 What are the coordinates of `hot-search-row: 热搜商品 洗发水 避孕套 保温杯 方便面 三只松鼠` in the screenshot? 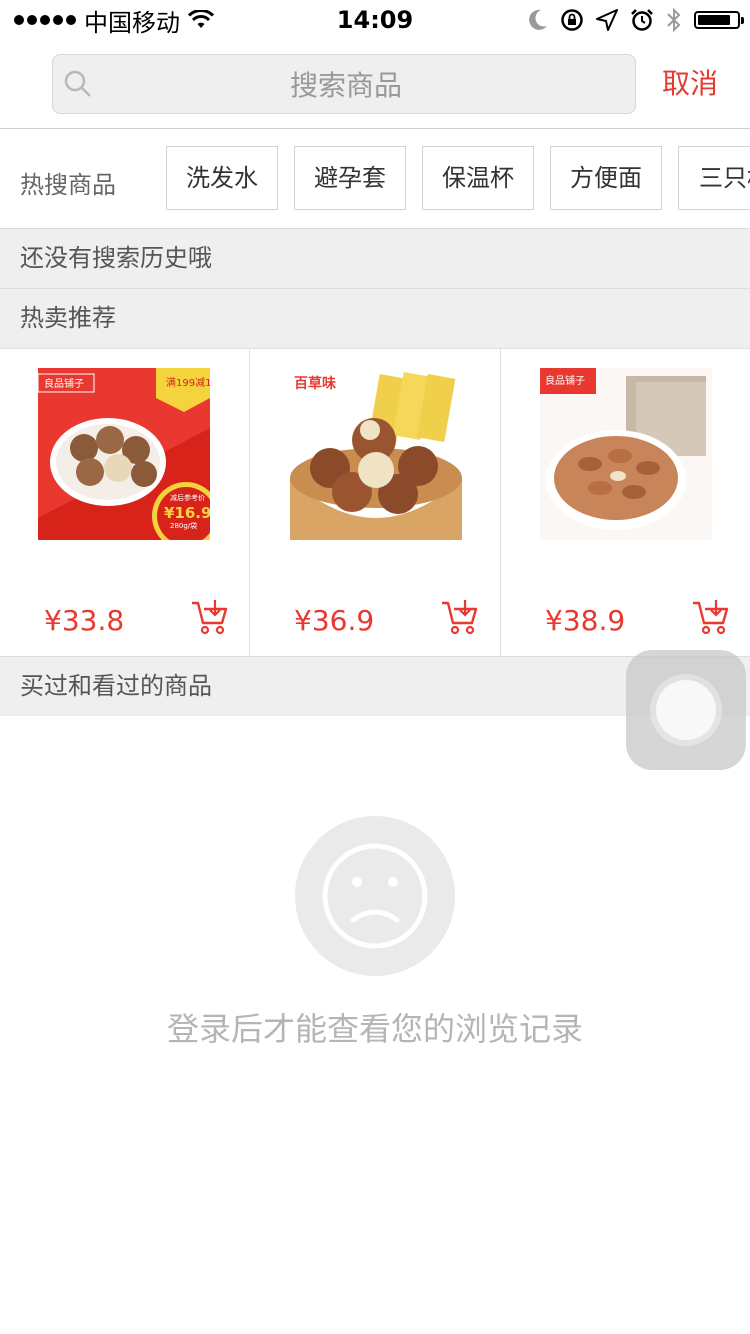 It's located at (375, 178).